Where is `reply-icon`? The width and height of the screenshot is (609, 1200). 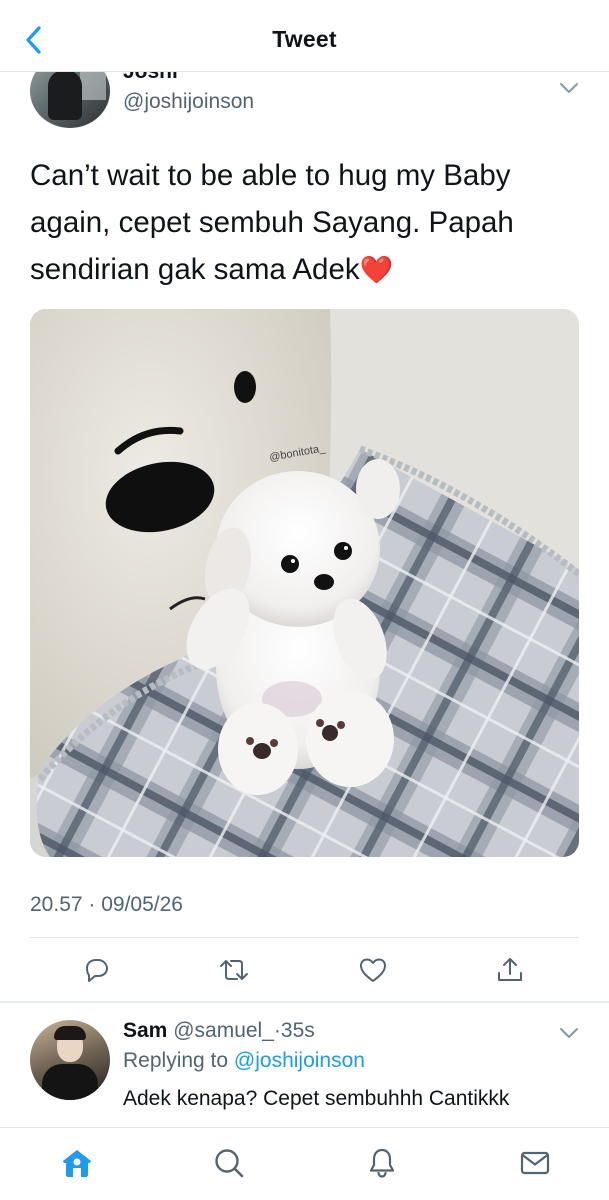
reply-icon is located at coordinates (97, 970).